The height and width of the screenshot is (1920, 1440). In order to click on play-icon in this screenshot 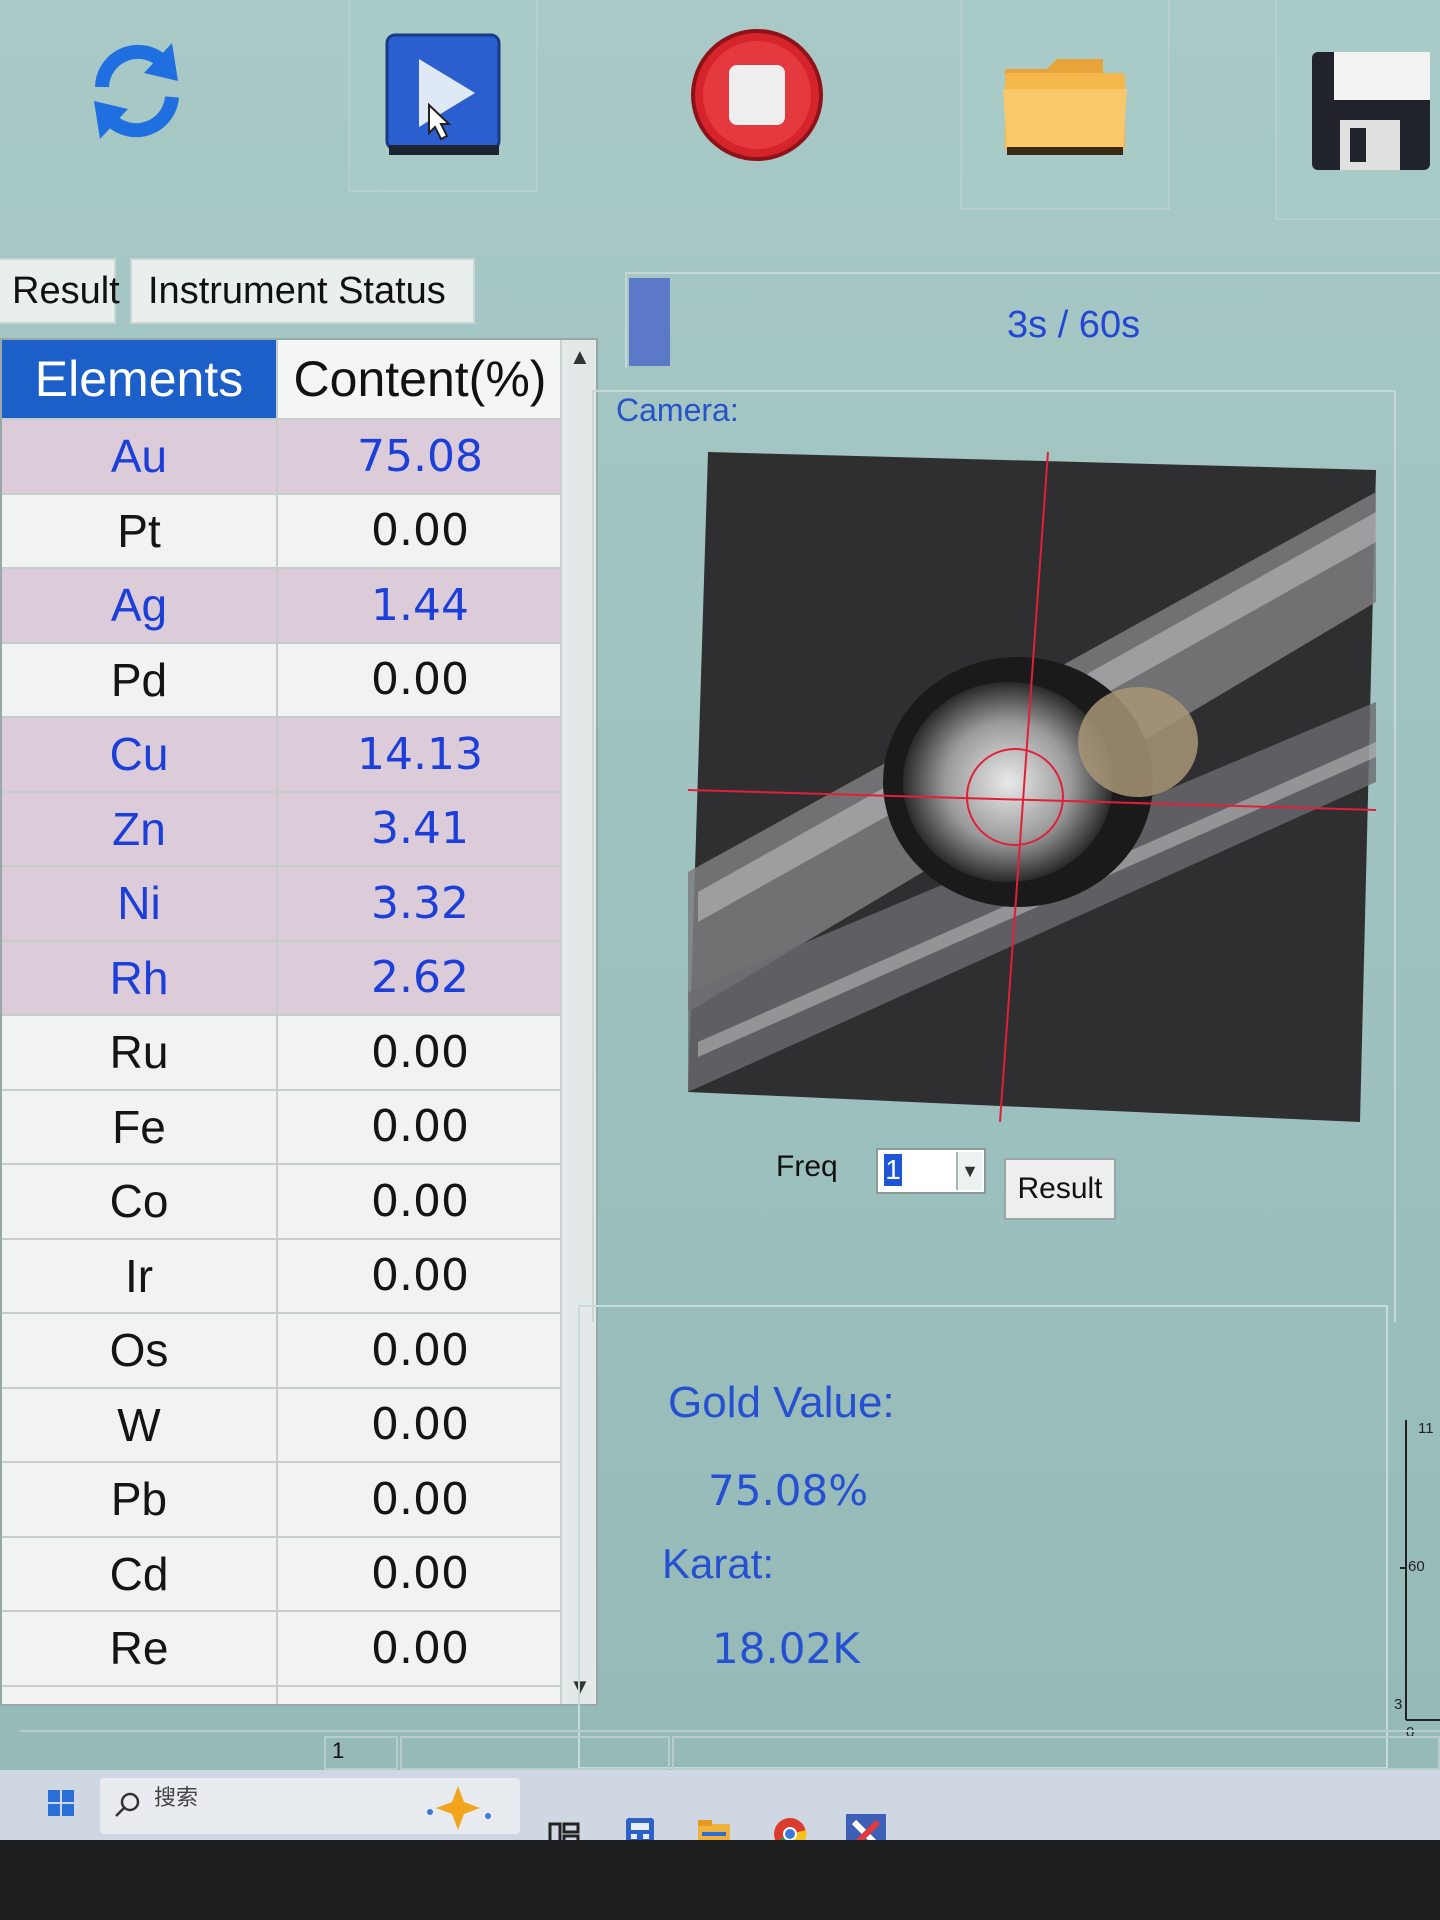, I will do `click(443, 94)`.